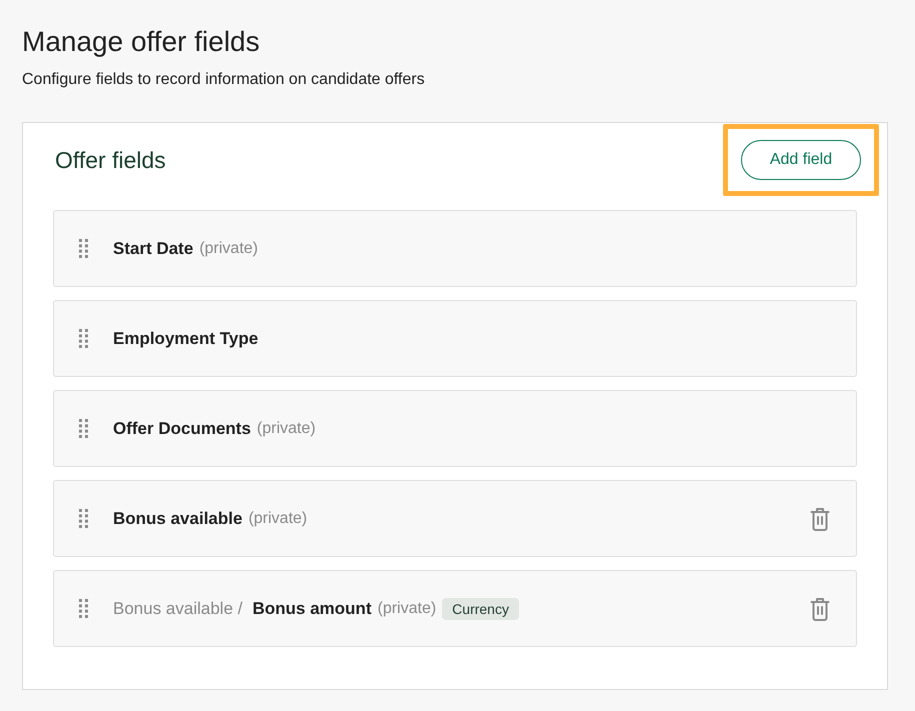 This screenshot has height=711, width=915. What do you see at coordinates (177, 518) in the screenshot?
I see `field-name: Bonus available` at bounding box center [177, 518].